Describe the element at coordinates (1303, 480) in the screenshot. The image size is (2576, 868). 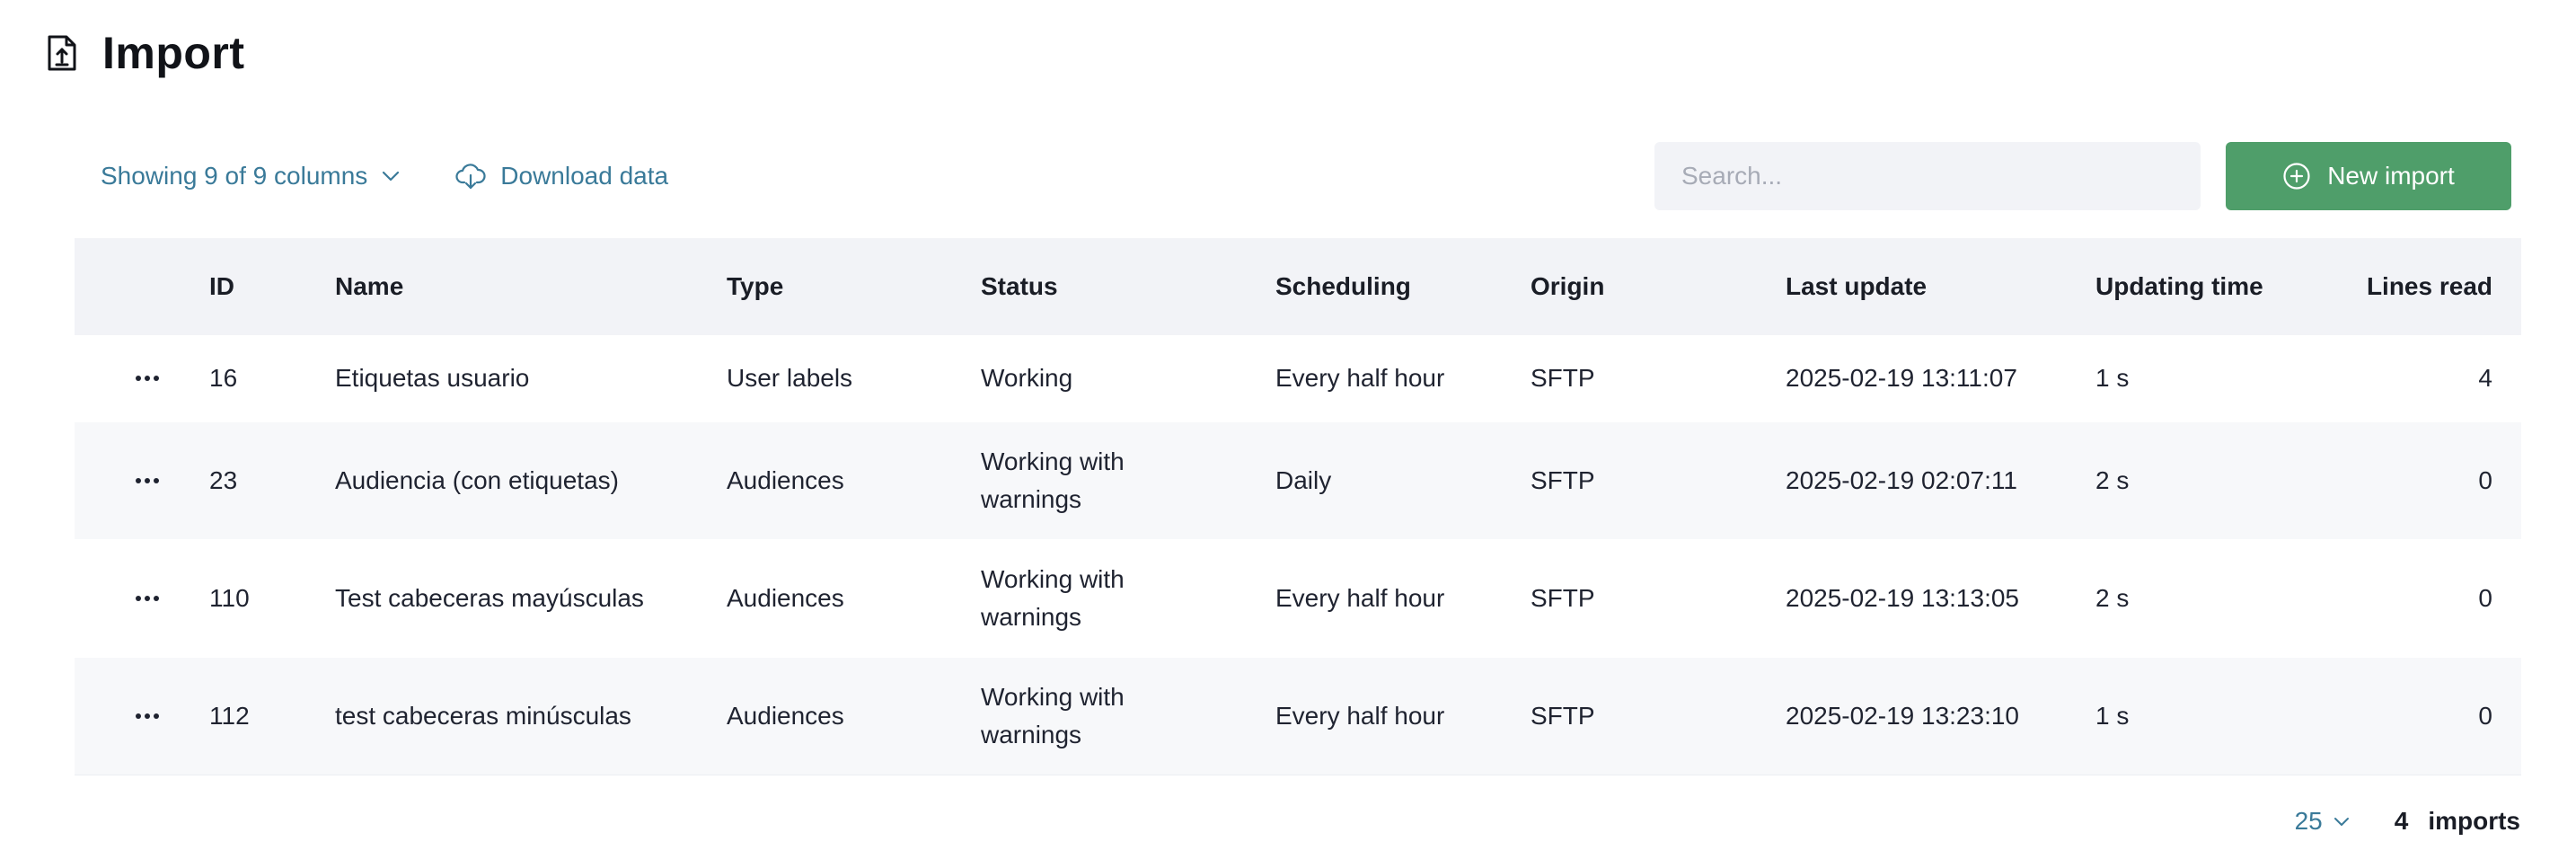
I see `cell-scheduling: Daily` at that location.